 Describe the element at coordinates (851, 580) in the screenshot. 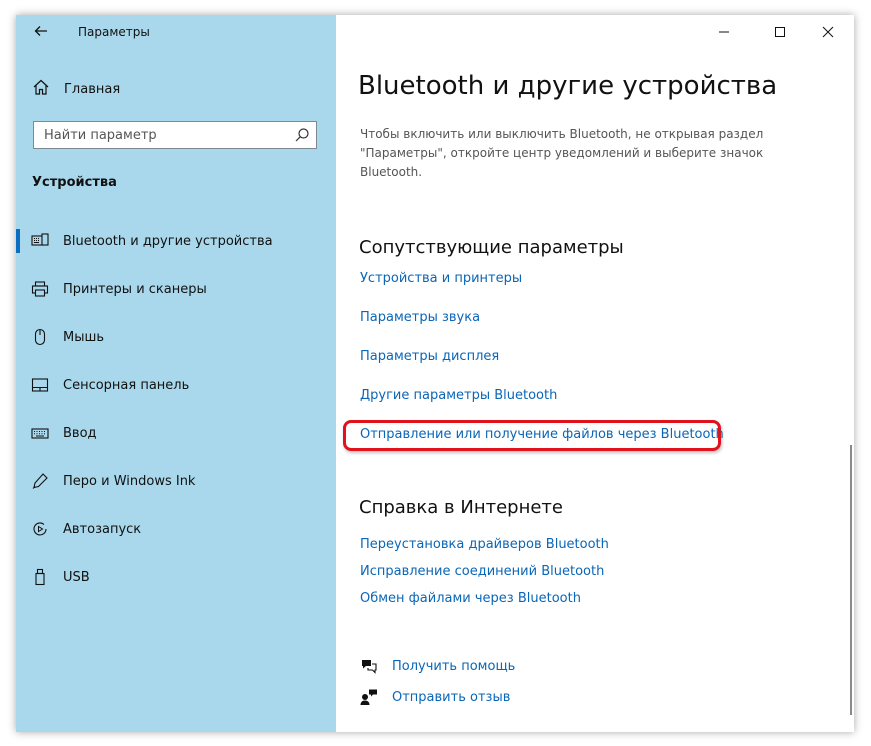

I see `scrollbar` at that location.